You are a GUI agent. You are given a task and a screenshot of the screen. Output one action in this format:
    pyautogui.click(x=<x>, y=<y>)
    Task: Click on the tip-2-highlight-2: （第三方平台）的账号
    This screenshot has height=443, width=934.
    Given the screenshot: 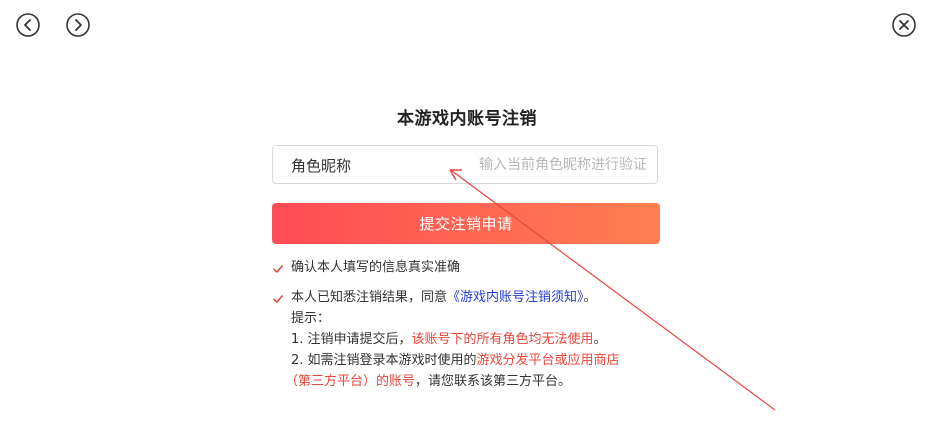 What is the action you would take?
    pyautogui.click(x=350, y=381)
    